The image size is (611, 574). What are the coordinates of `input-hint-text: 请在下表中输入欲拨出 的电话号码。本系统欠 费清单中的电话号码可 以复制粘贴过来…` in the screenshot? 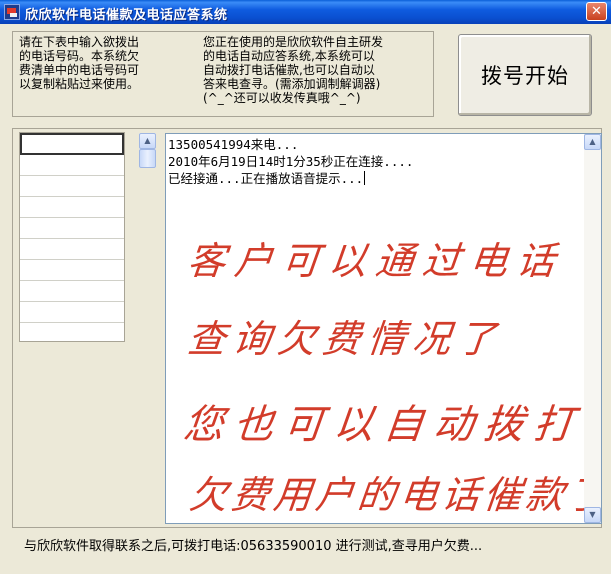 It's located at (79, 63).